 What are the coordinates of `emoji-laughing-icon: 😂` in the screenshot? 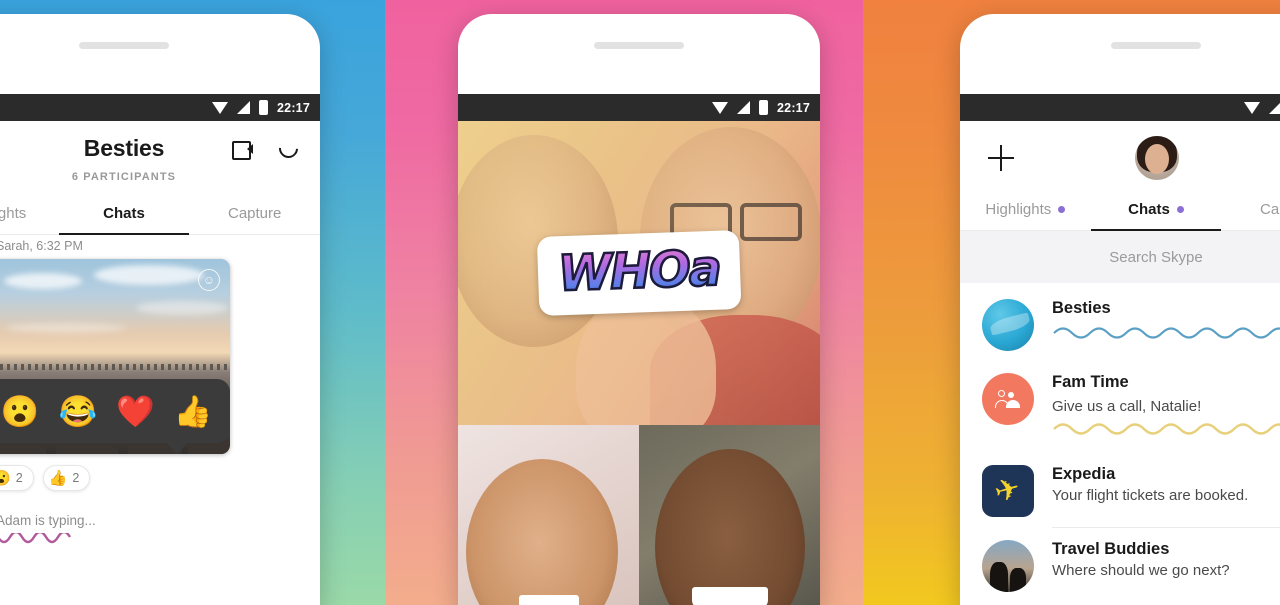 It's located at (77, 411).